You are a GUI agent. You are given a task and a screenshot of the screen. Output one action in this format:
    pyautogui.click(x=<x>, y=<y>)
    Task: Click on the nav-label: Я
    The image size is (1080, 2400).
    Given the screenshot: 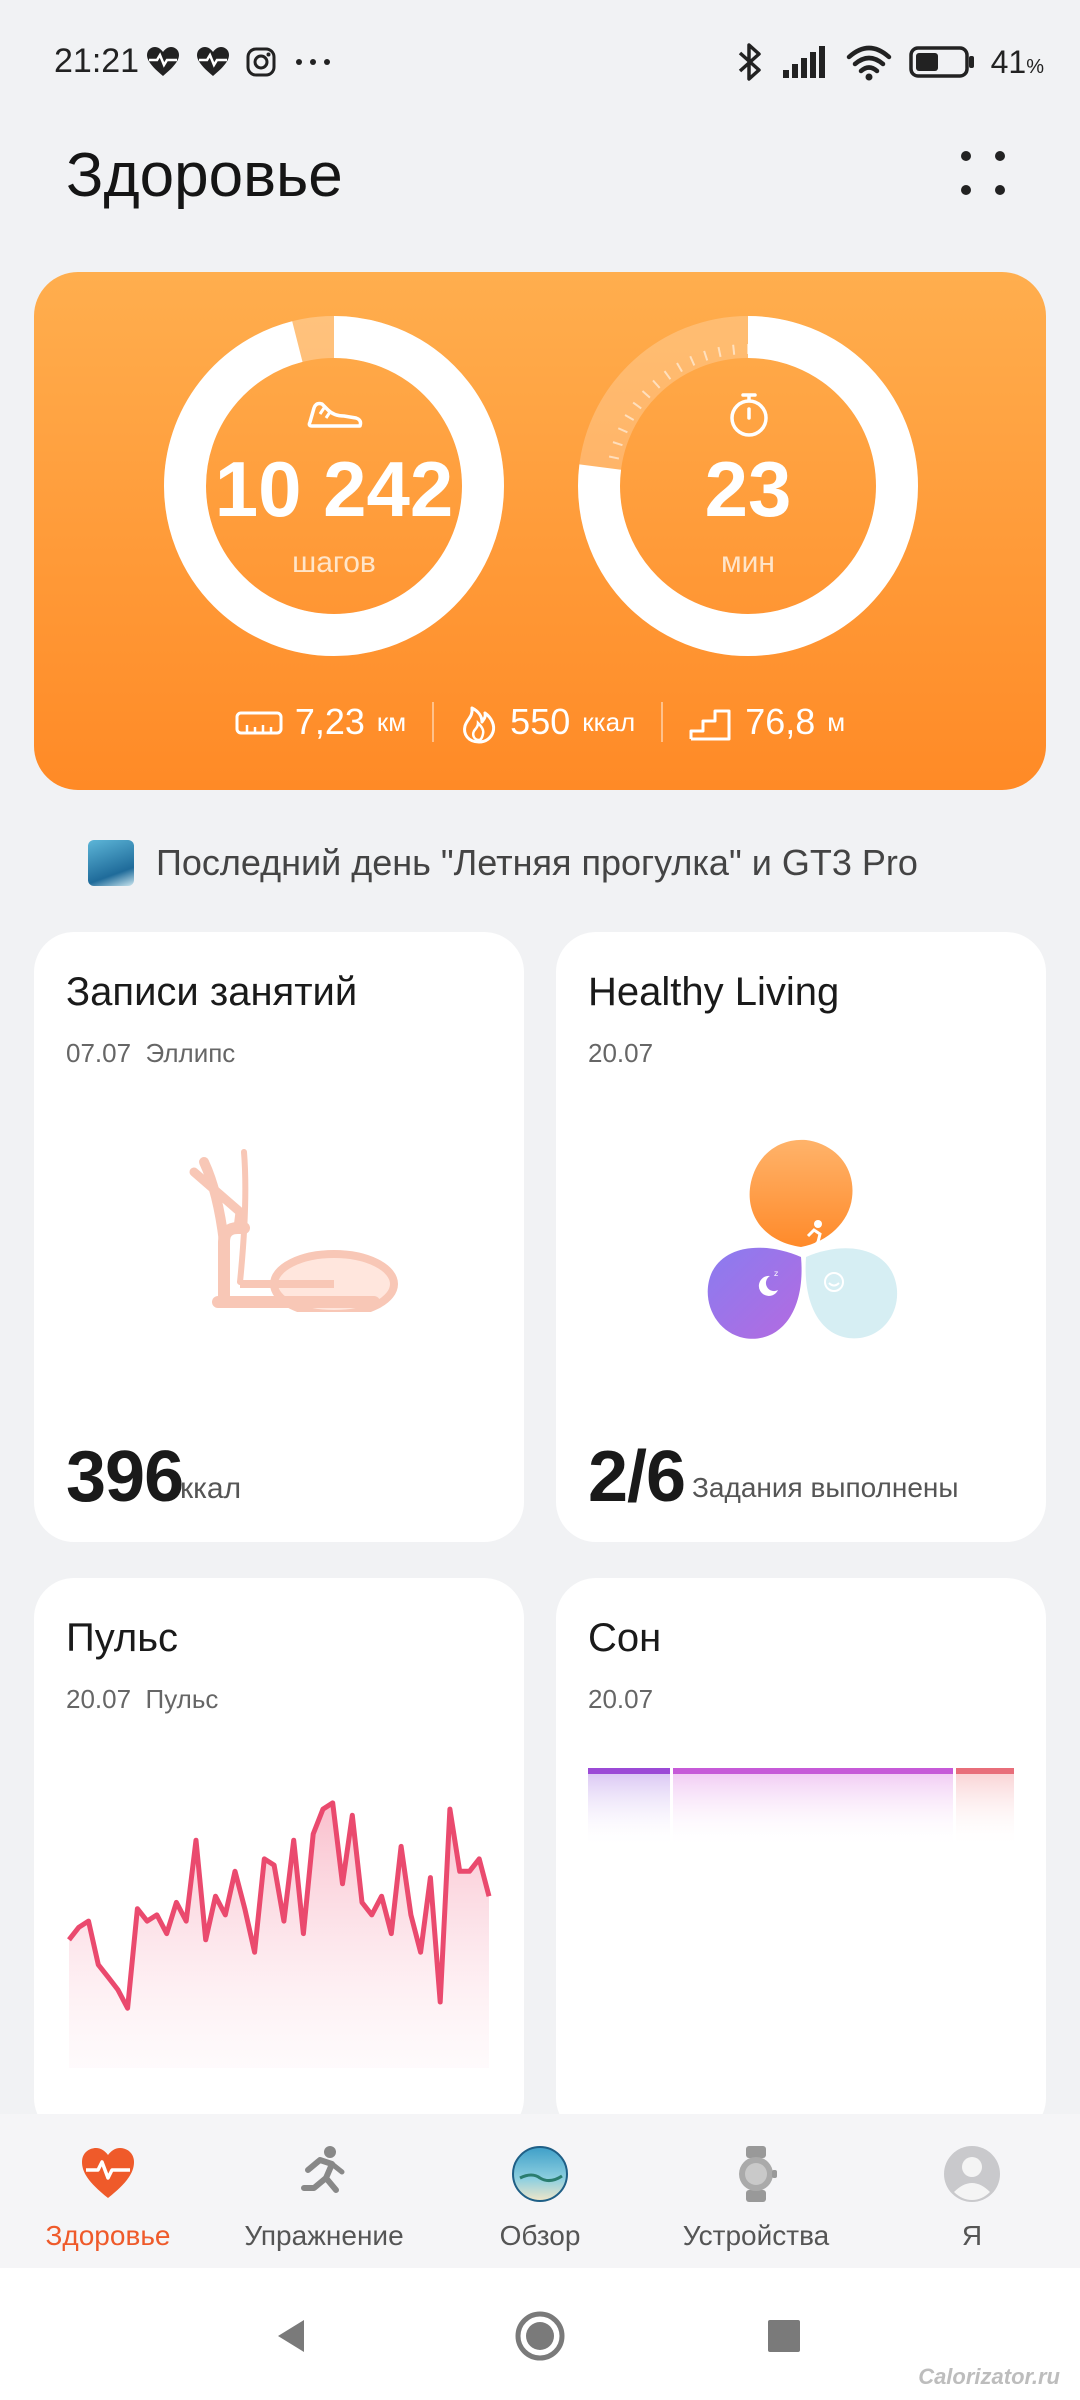 What is the action you would take?
    pyautogui.click(x=972, y=2235)
    